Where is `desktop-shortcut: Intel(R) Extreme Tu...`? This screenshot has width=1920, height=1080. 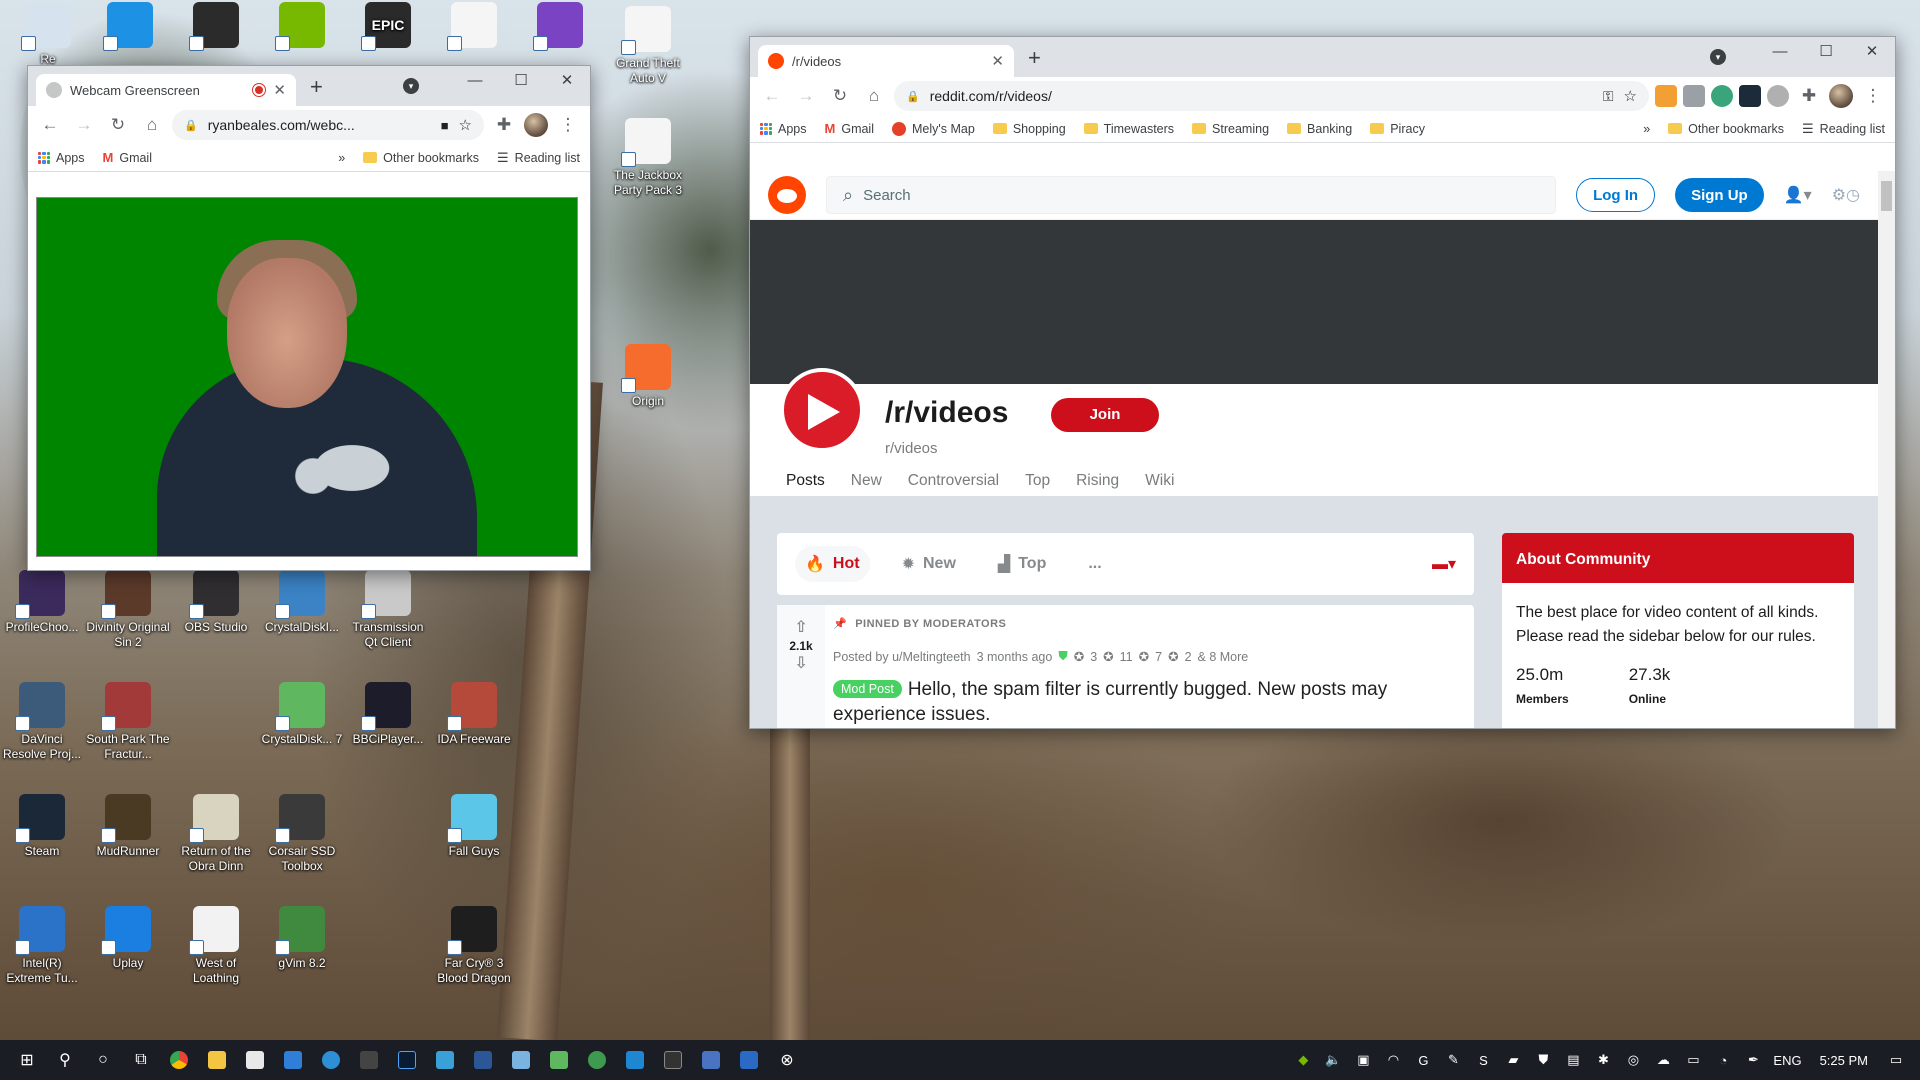 desktop-shortcut: Intel(R) Extreme Tu... is located at coordinates (42, 946).